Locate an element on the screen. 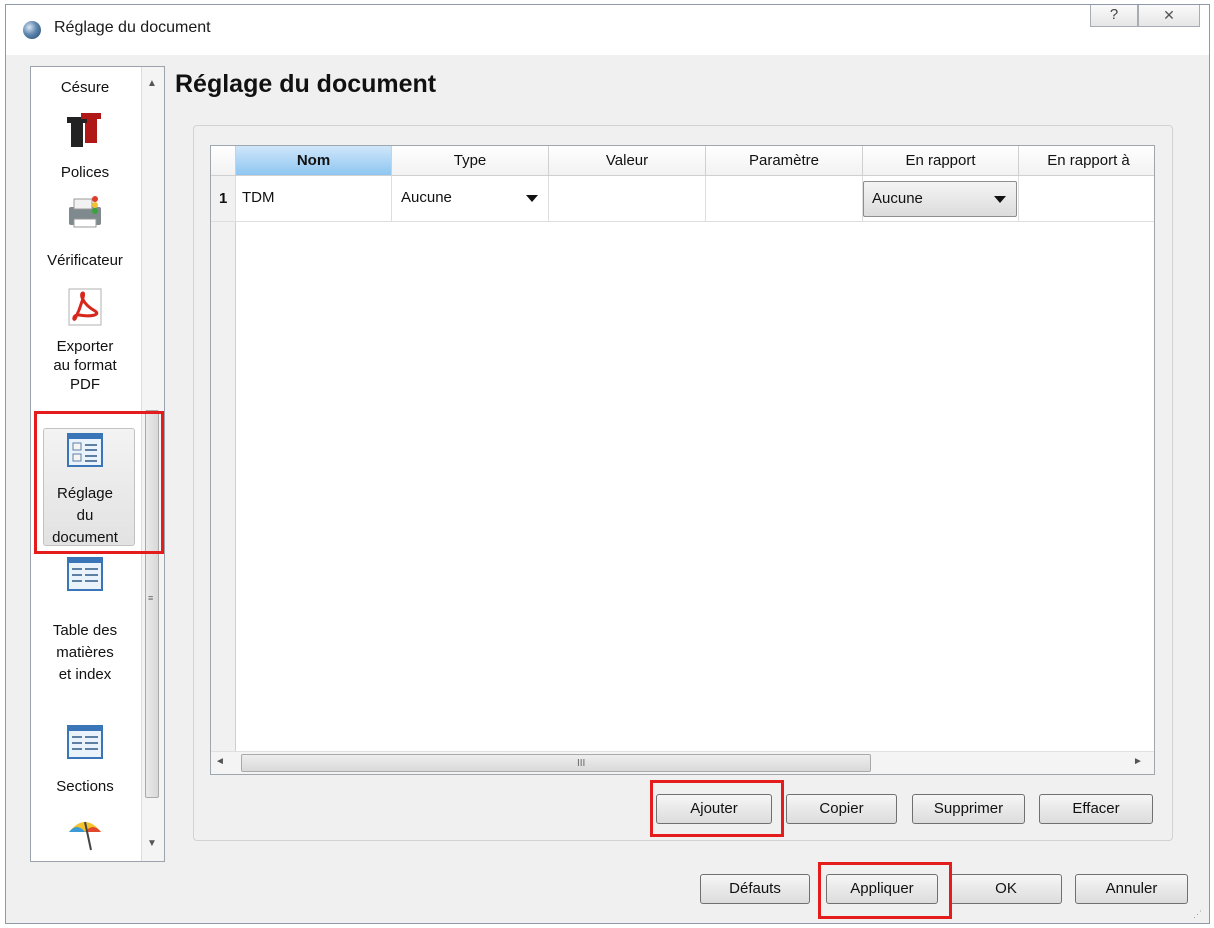 Image resolution: width=1214 pixels, height=928 pixels. column-header-type: Type is located at coordinates (470, 161).